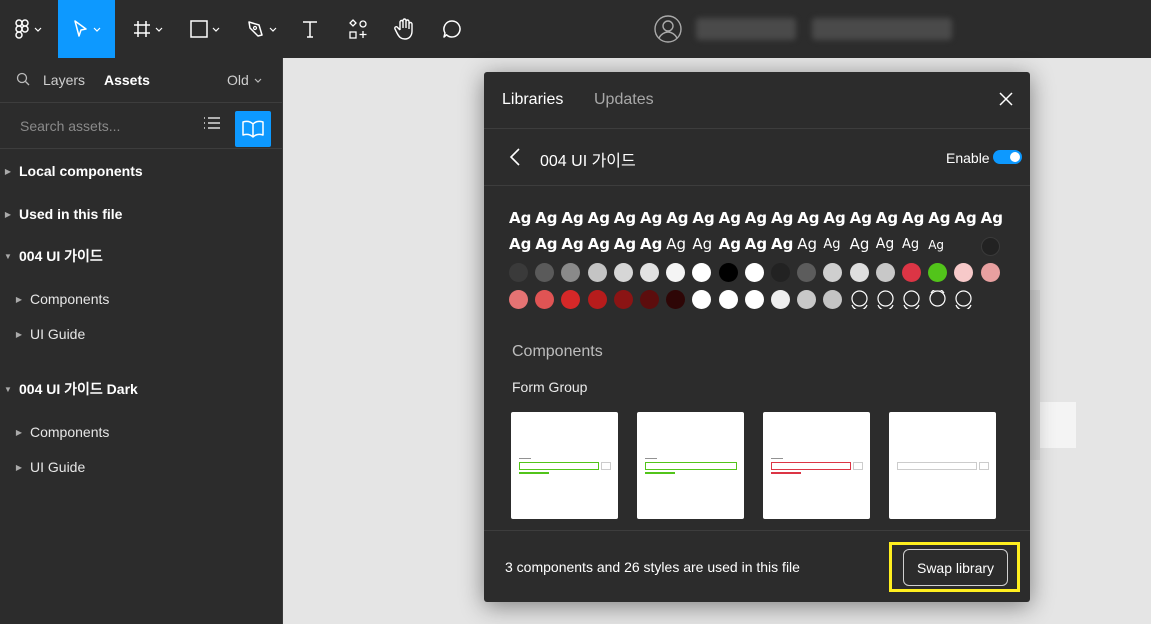  What do you see at coordinates (624, 100) in the screenshot?
I see `tab-updates: Updates` at bounding box center [624, 100].